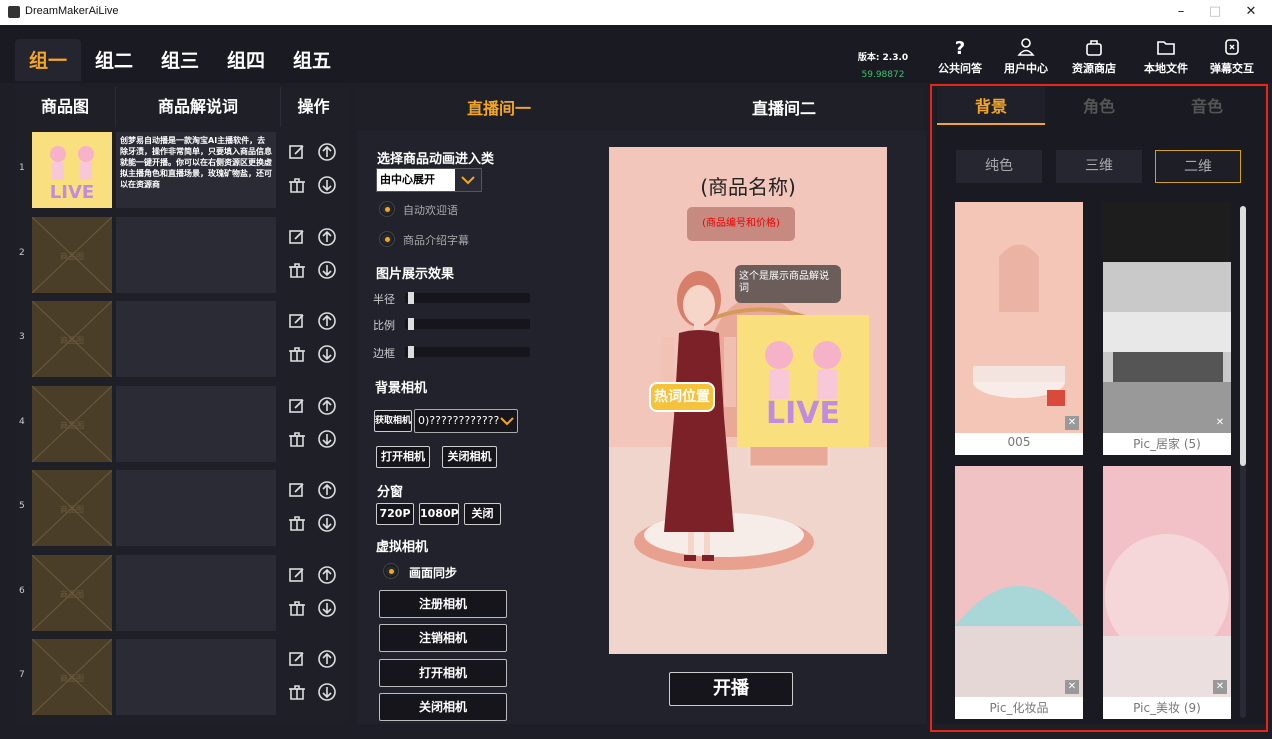 This screenshot has width=1272, height=739. I want to click on product-image-slot: LIVE, so click(72, 170).